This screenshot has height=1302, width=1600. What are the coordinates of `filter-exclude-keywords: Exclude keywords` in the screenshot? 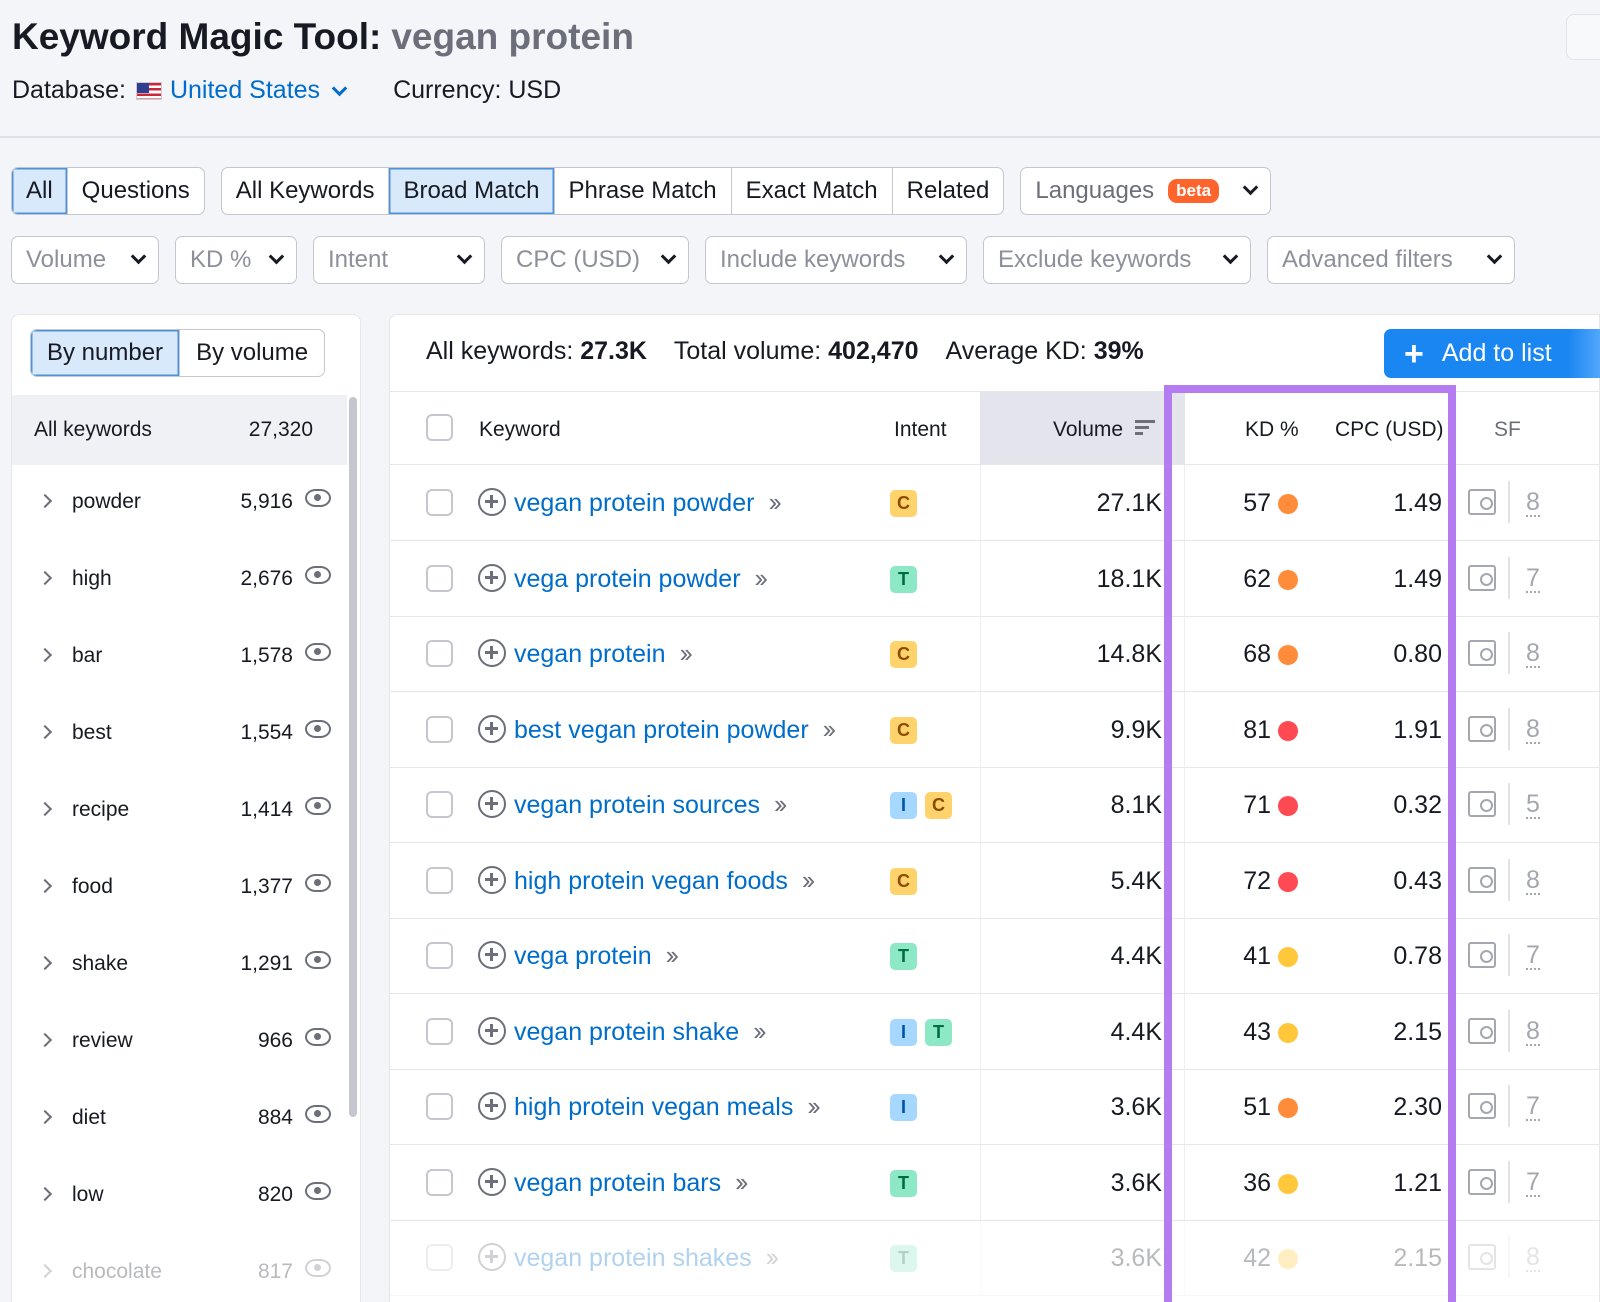 It's located at (1117, 260).